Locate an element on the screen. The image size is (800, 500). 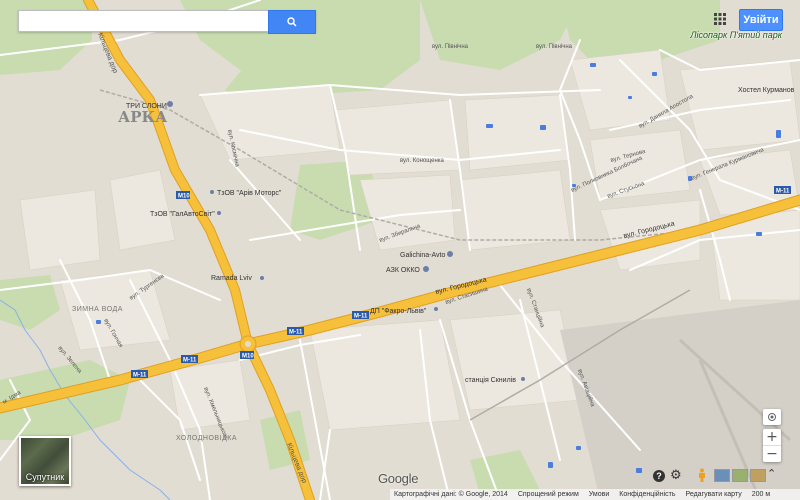
zoom-in-button: + is located at coordinates (772, 437).